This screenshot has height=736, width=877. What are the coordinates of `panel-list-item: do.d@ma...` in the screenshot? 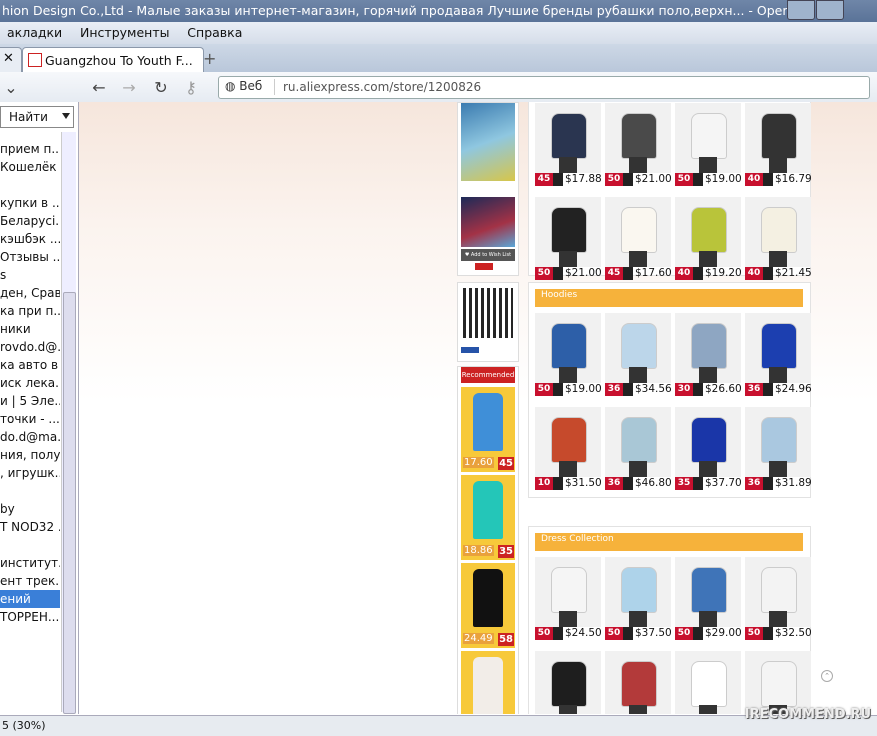 It's located at (30, 437).